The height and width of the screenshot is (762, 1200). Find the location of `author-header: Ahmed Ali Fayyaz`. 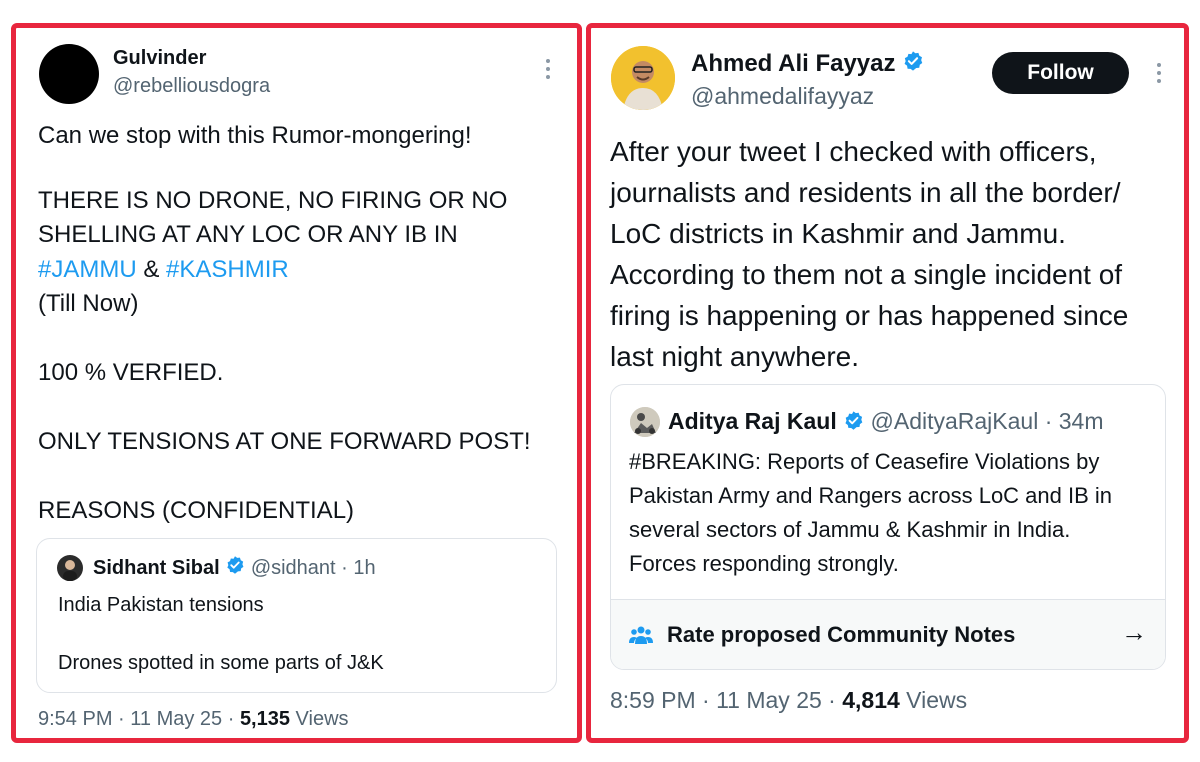

author-header: Ahmed Ali Fayyaz is located at coordinates (807, 64).